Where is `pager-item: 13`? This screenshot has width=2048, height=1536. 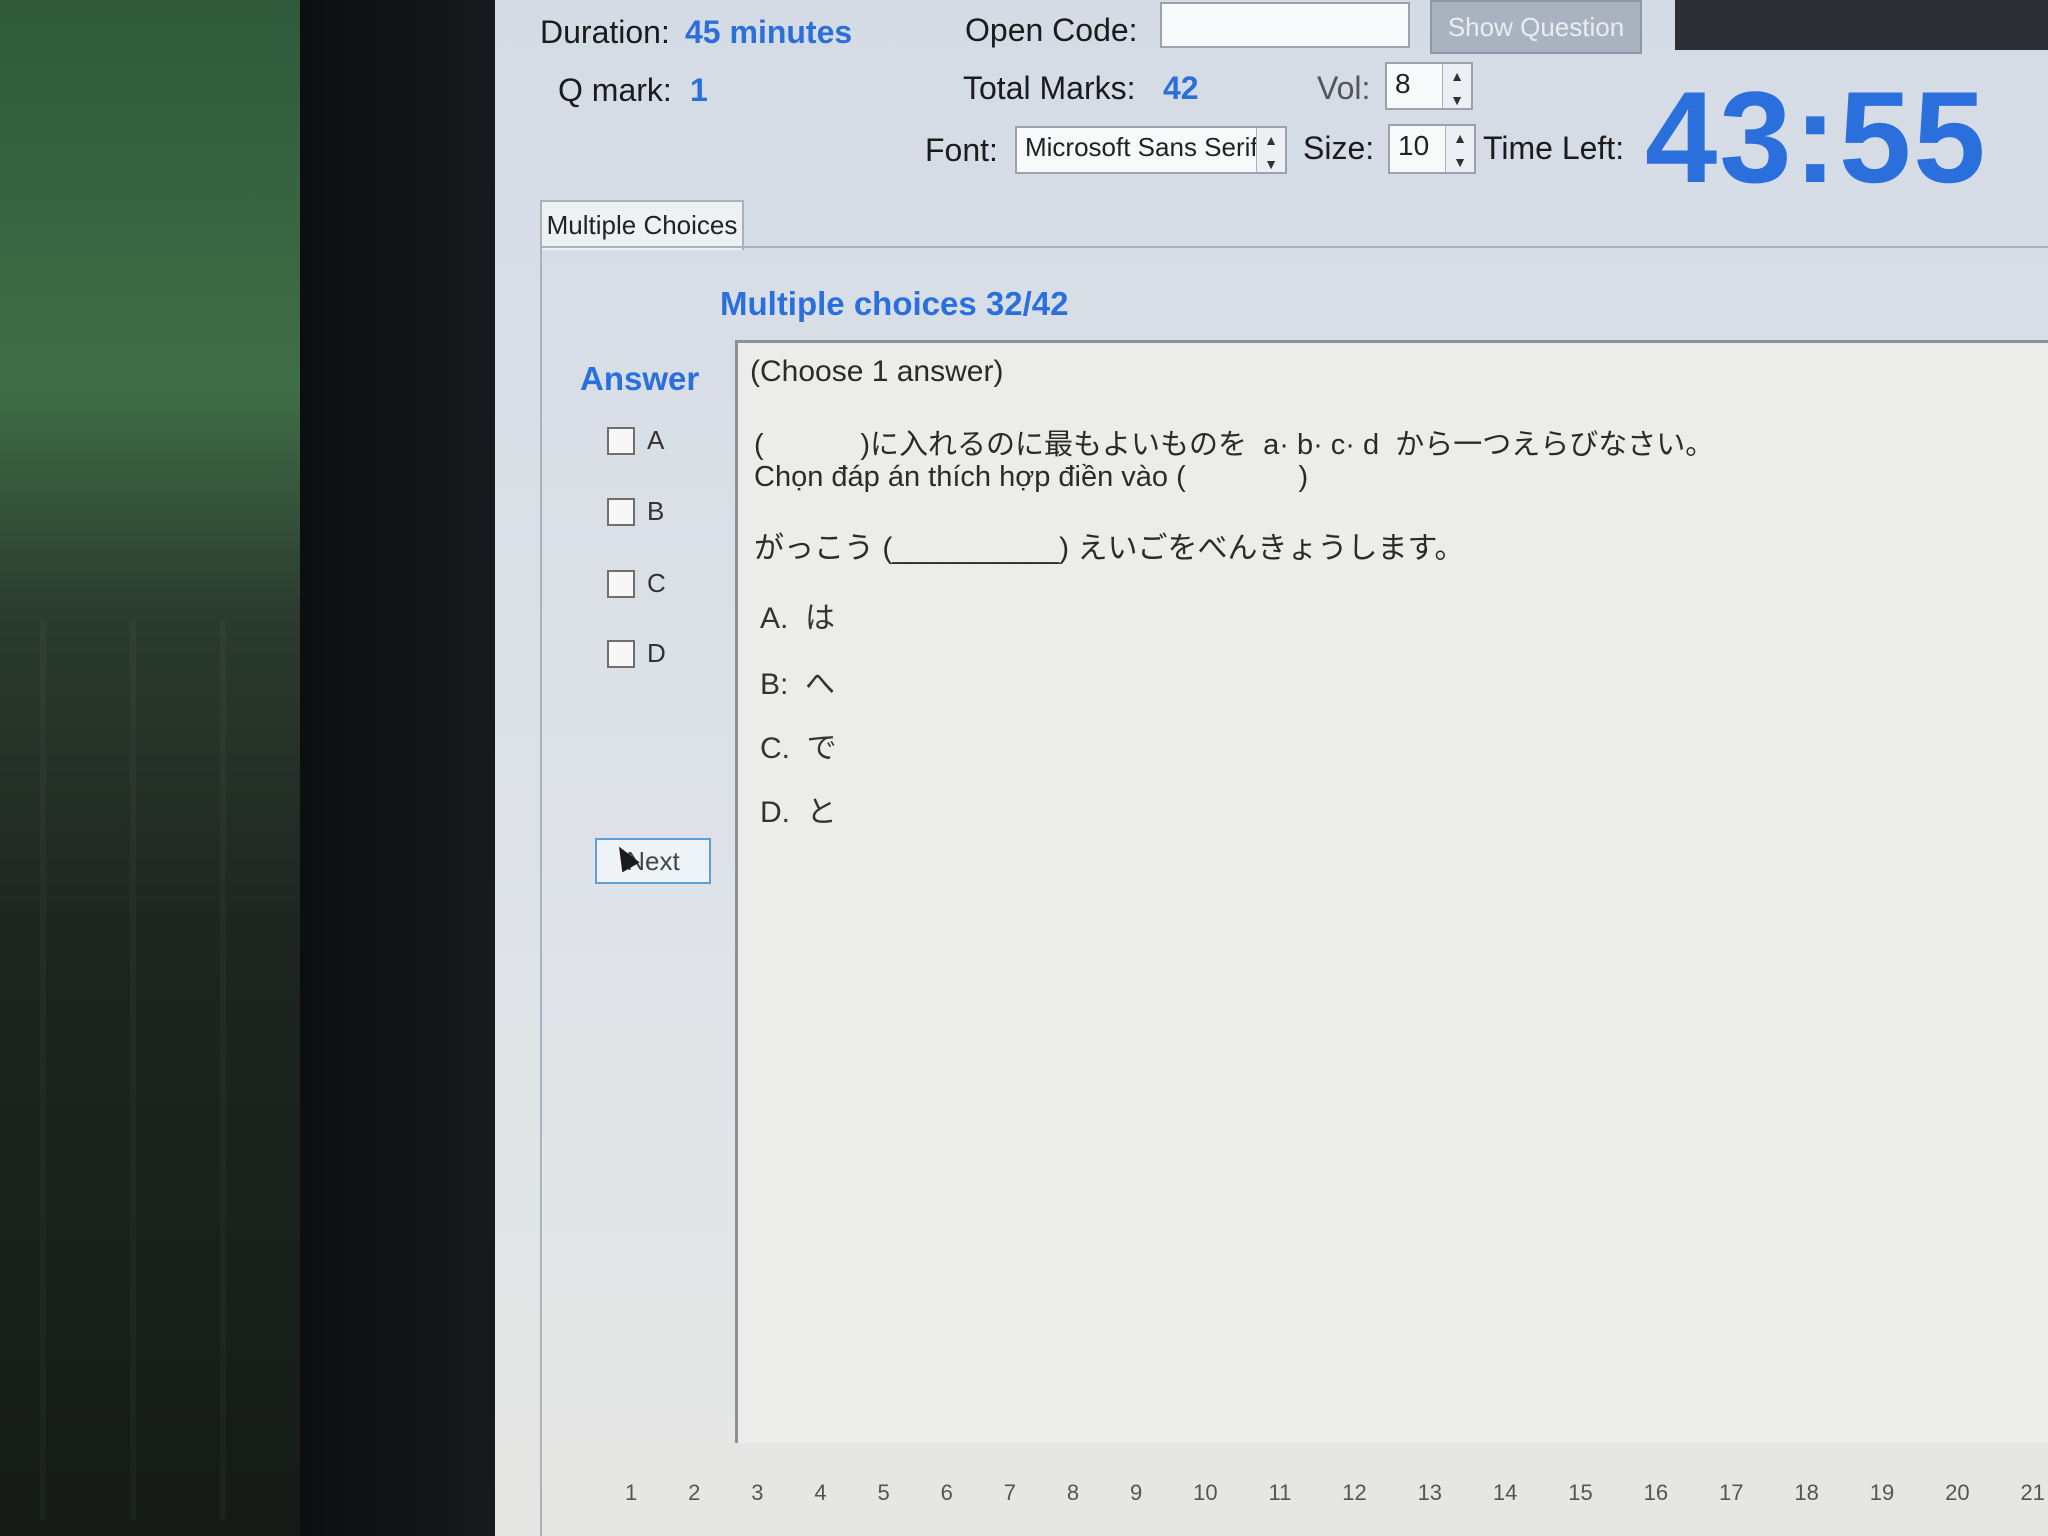 pager-item: 13 is located at coordinates (1430, 1500).